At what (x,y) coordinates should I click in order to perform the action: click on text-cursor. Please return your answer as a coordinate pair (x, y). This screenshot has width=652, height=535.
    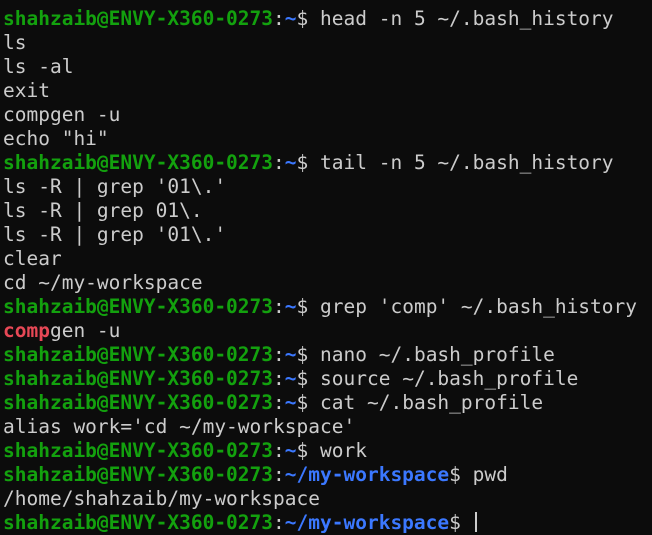
    Looking at the image, I should click on (475, 522).